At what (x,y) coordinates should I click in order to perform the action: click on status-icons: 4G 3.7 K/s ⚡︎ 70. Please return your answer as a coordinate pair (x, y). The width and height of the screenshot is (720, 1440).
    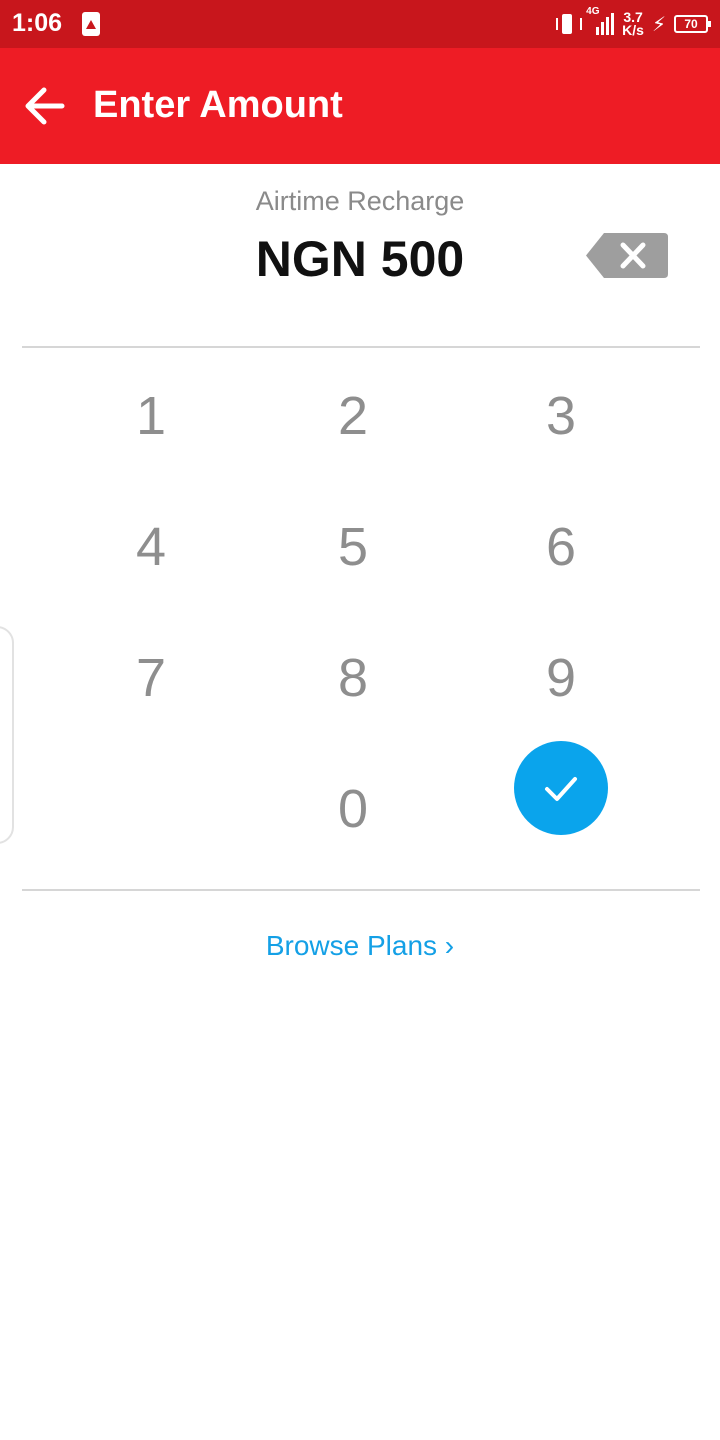
    Looking at the image, I should click on (633, 23).